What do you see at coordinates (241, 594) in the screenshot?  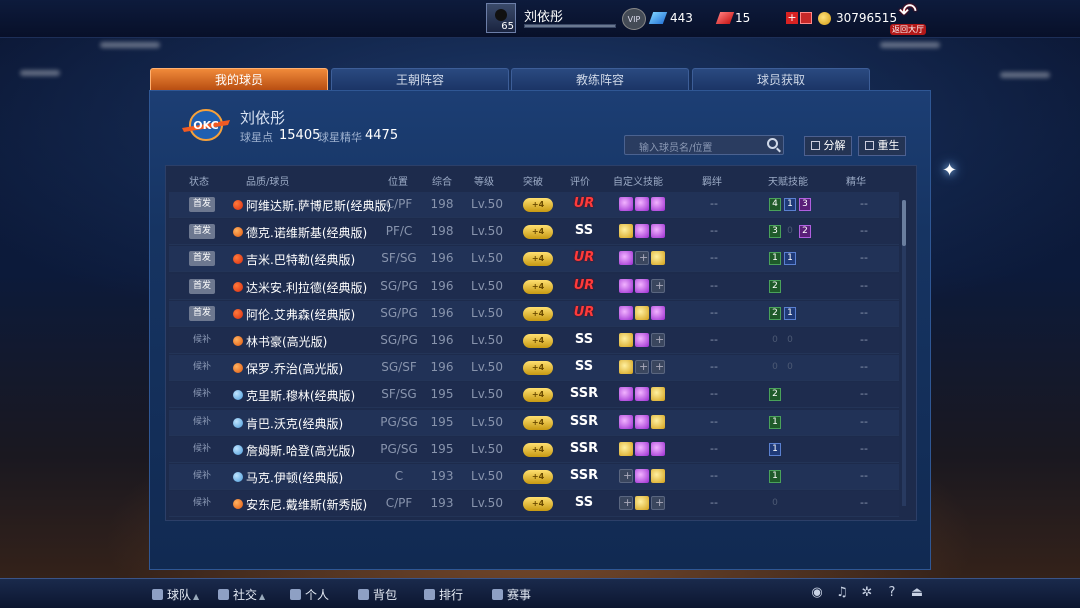 I see `nav-social: 社交 ▲` at bounding box center [241, 594].